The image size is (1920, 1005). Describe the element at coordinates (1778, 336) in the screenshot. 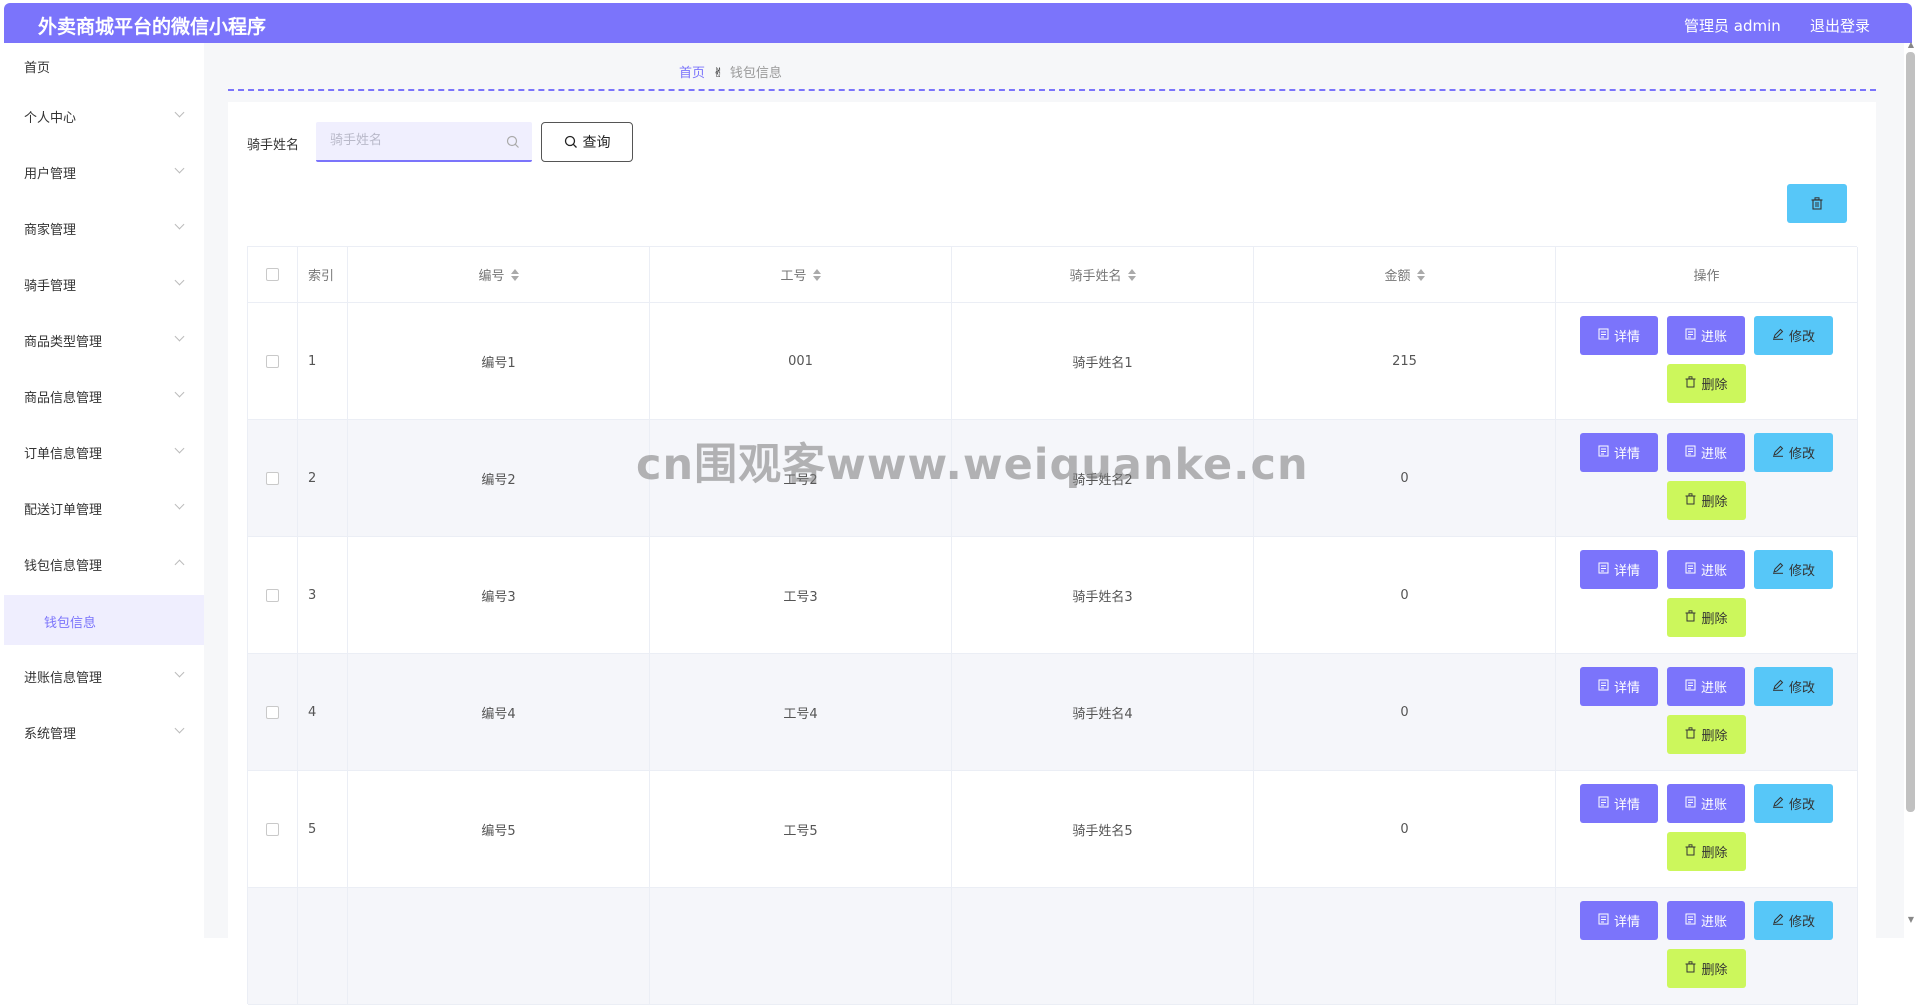

I see `pencil-icon` at that location.